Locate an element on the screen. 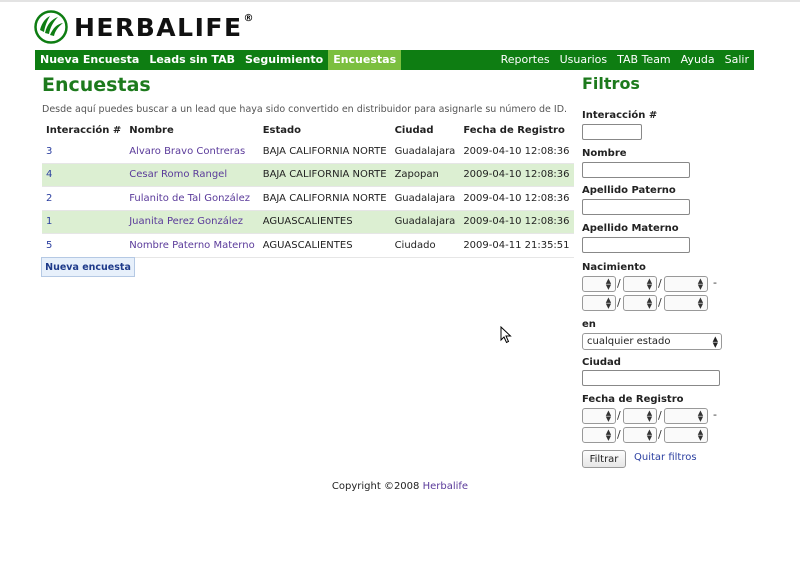  mouse-pointer-icon is located at coordinates (506, 335).